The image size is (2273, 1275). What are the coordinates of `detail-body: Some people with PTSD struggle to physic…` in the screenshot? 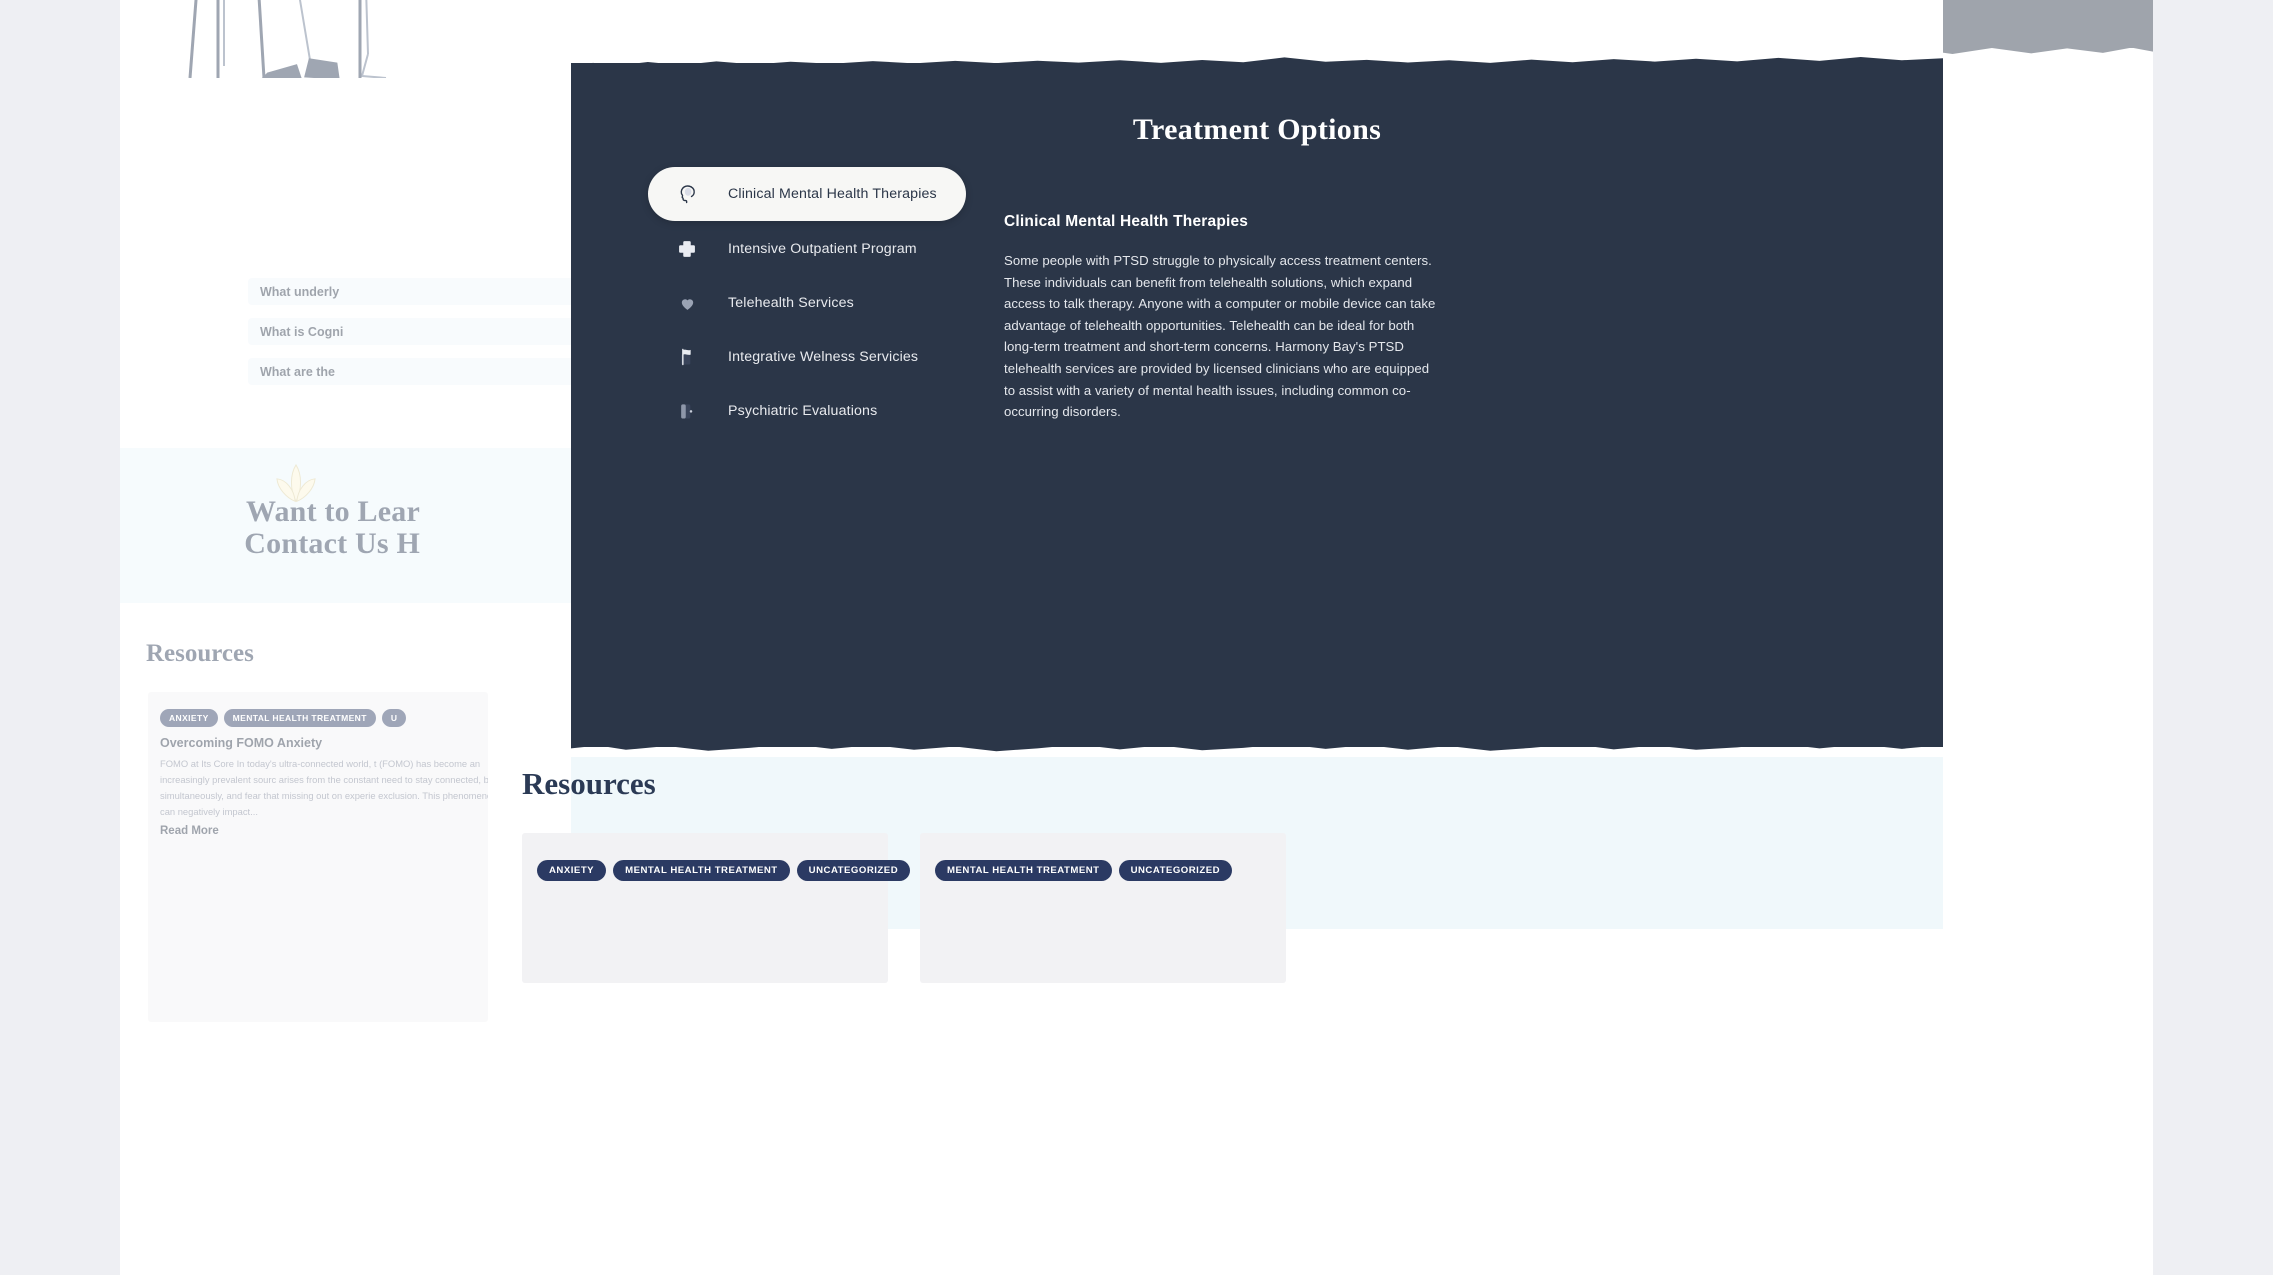 It's located at (1220, 336).